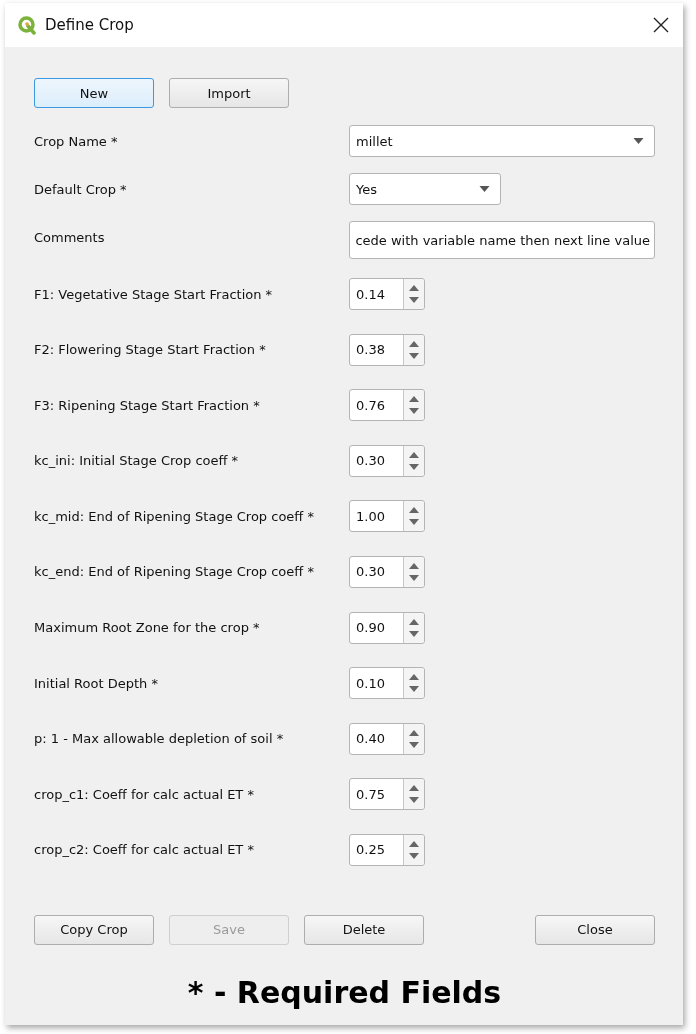  Describe the element at coordinates (387, 738) in the screenshot. I see `spin-box: 0.40` at that location.